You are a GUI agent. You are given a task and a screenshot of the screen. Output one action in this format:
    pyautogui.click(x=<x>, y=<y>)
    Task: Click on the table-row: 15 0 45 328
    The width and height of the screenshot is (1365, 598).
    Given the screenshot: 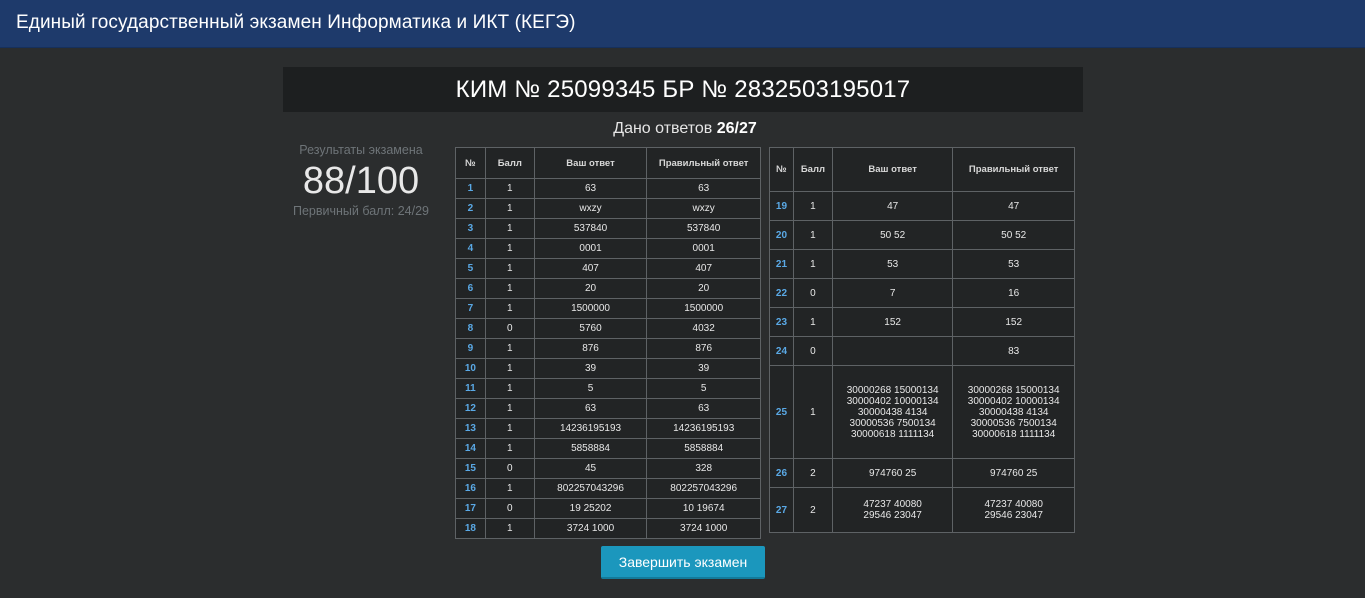 What is the action you would take?
    pyautogui.click(x=608, y=468)
    